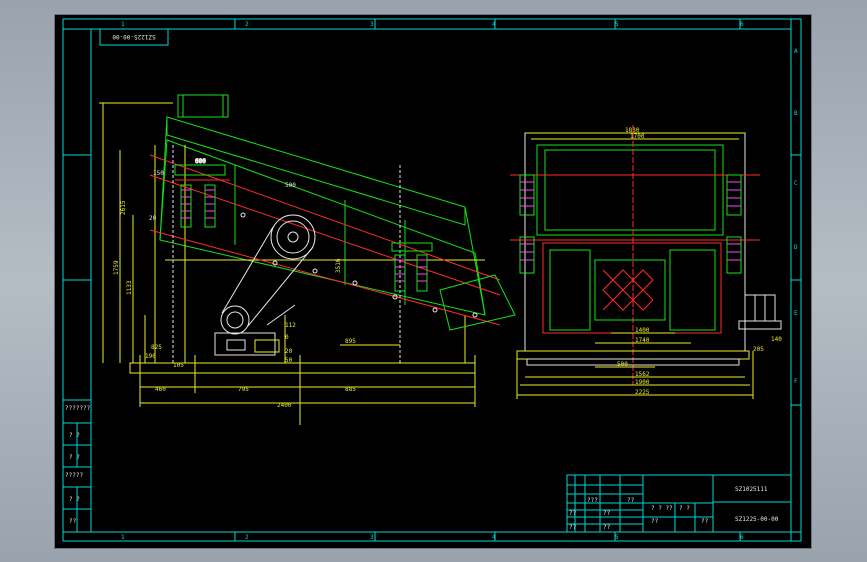 The width and height of the screenshot is (867, 562). What do you see at coordinates (527, 224) in the screenshot?
I see `end-springs-left` at bounding box center [527, 224].